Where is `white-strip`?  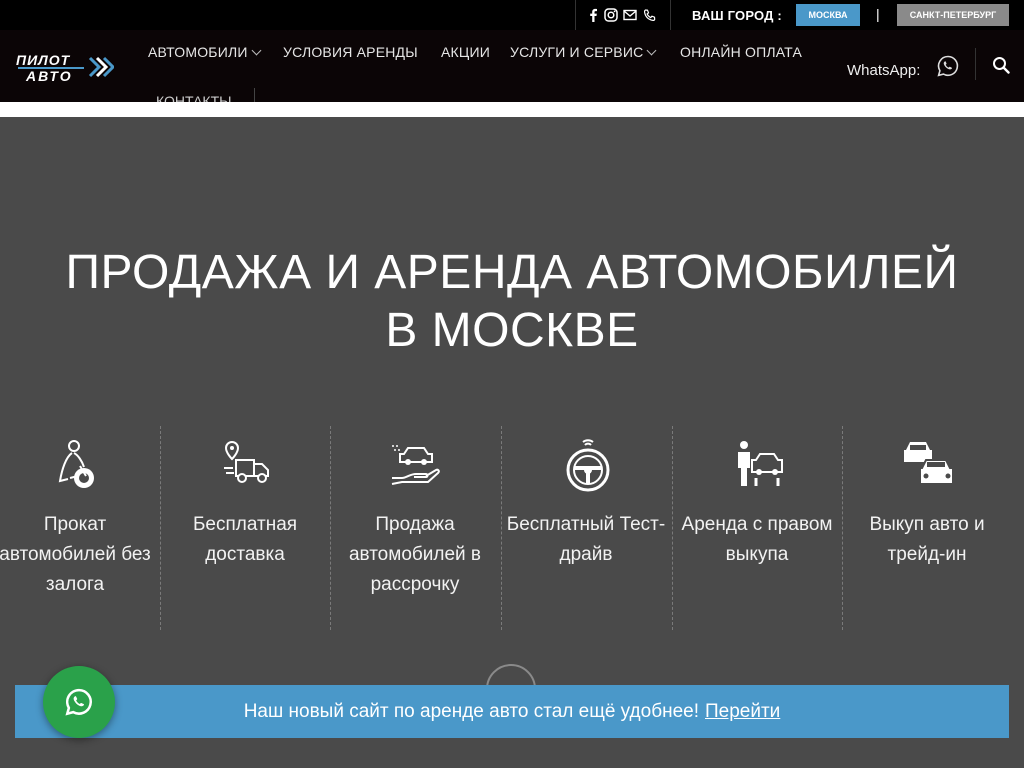 white-strip is located at coordinates (512, 109).